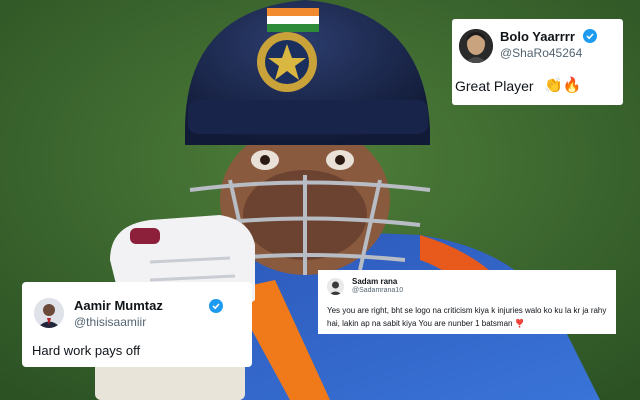 The height and width of the screenshot is (400, 640). What do you see at coordinates (519, 323) in the screenshot?
I see `tweet-emojis: ❣️` at bounding box center [519, 323].